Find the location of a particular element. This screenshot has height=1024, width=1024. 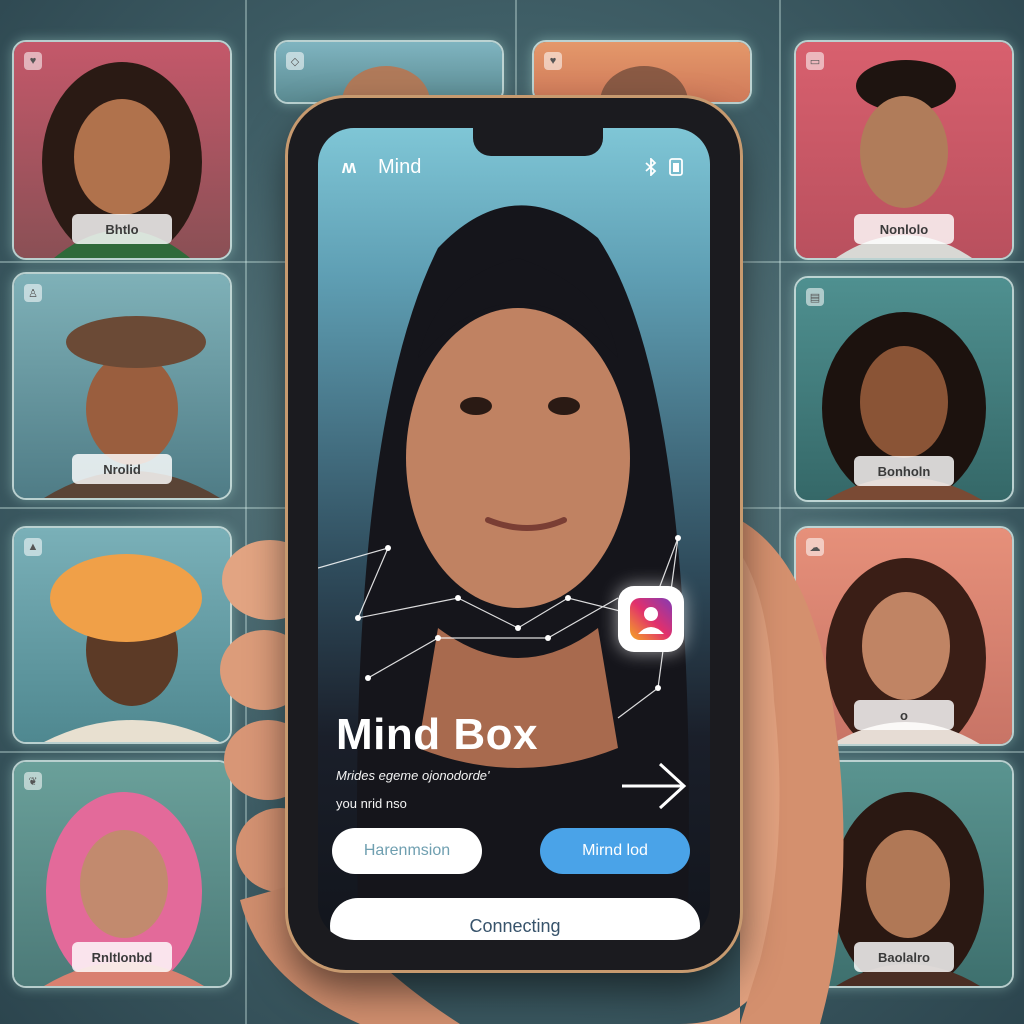

left-action-button: Harenmsion is located at coordinates (407, 851).